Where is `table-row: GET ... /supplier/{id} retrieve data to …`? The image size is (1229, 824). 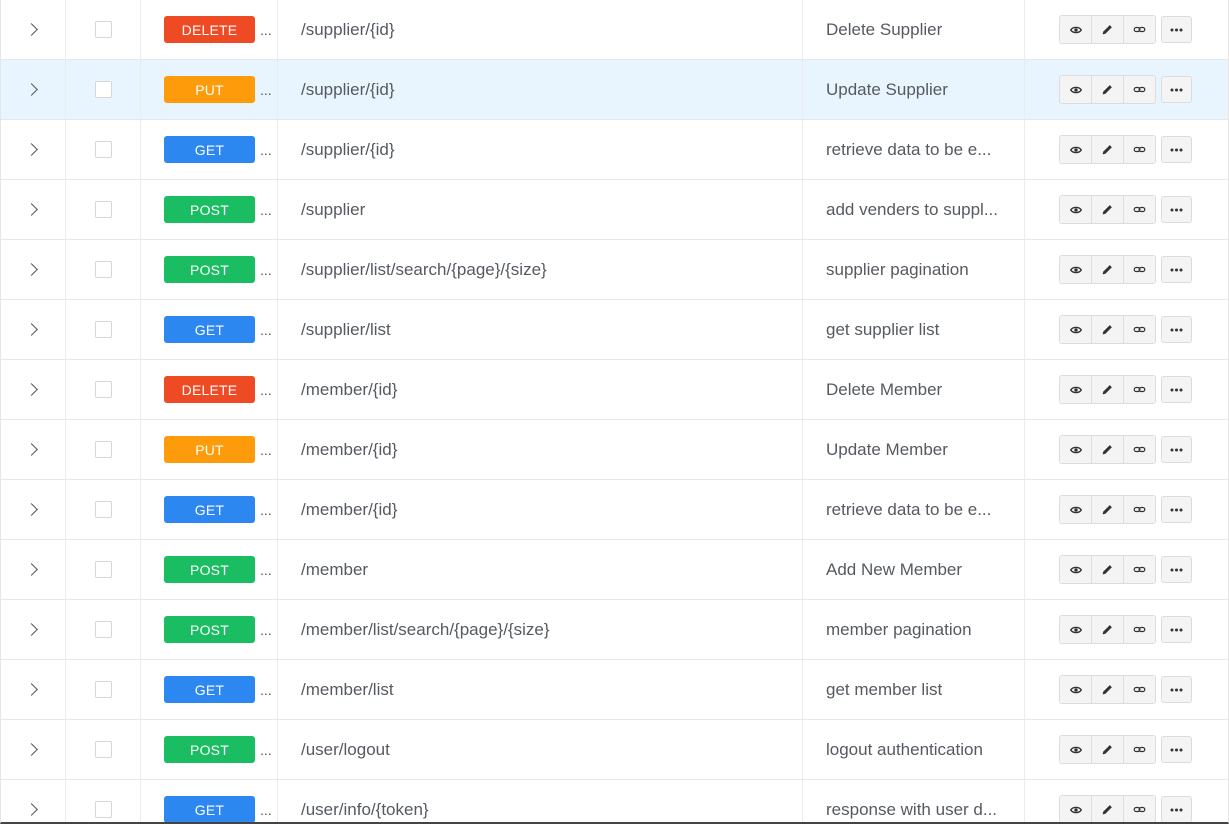 table-row: GET ... /supplier/{id} retrieve data to … is located at coordinates (614, 150).